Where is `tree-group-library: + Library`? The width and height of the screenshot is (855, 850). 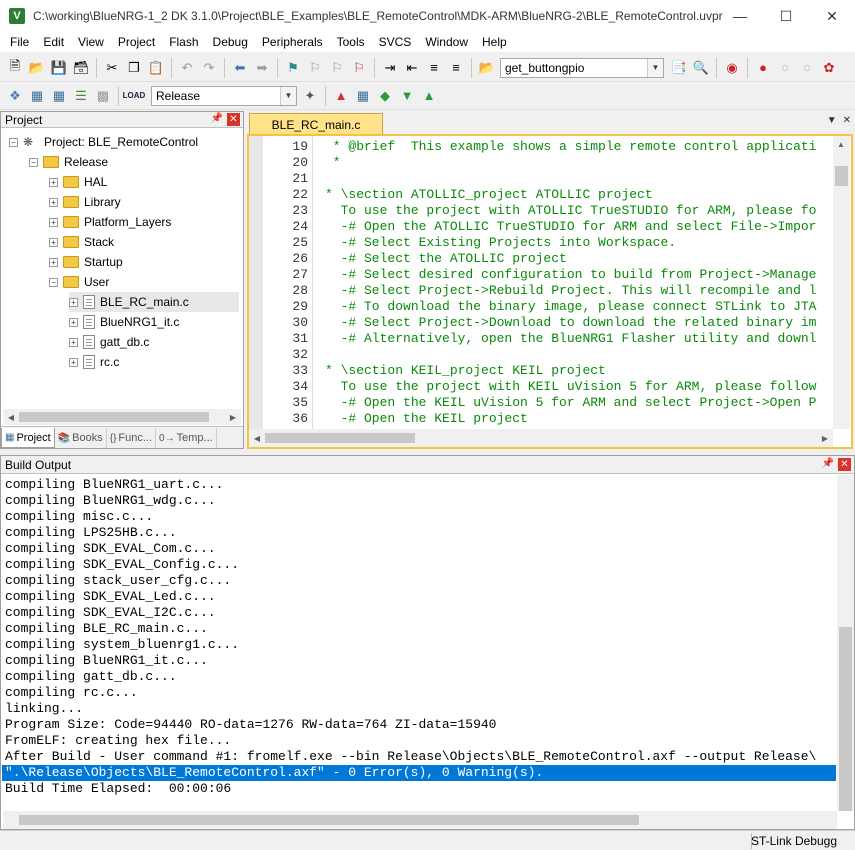 tree-group-library: + Library is located at coordinates (85, 202).